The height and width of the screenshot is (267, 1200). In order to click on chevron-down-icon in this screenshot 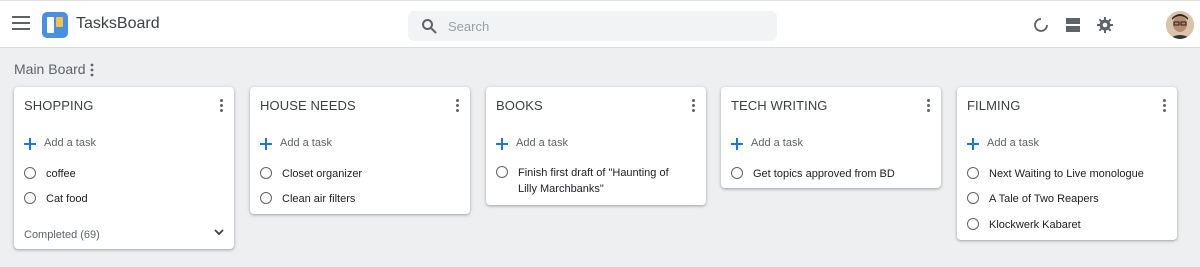, I will do `click(219, 232)`.